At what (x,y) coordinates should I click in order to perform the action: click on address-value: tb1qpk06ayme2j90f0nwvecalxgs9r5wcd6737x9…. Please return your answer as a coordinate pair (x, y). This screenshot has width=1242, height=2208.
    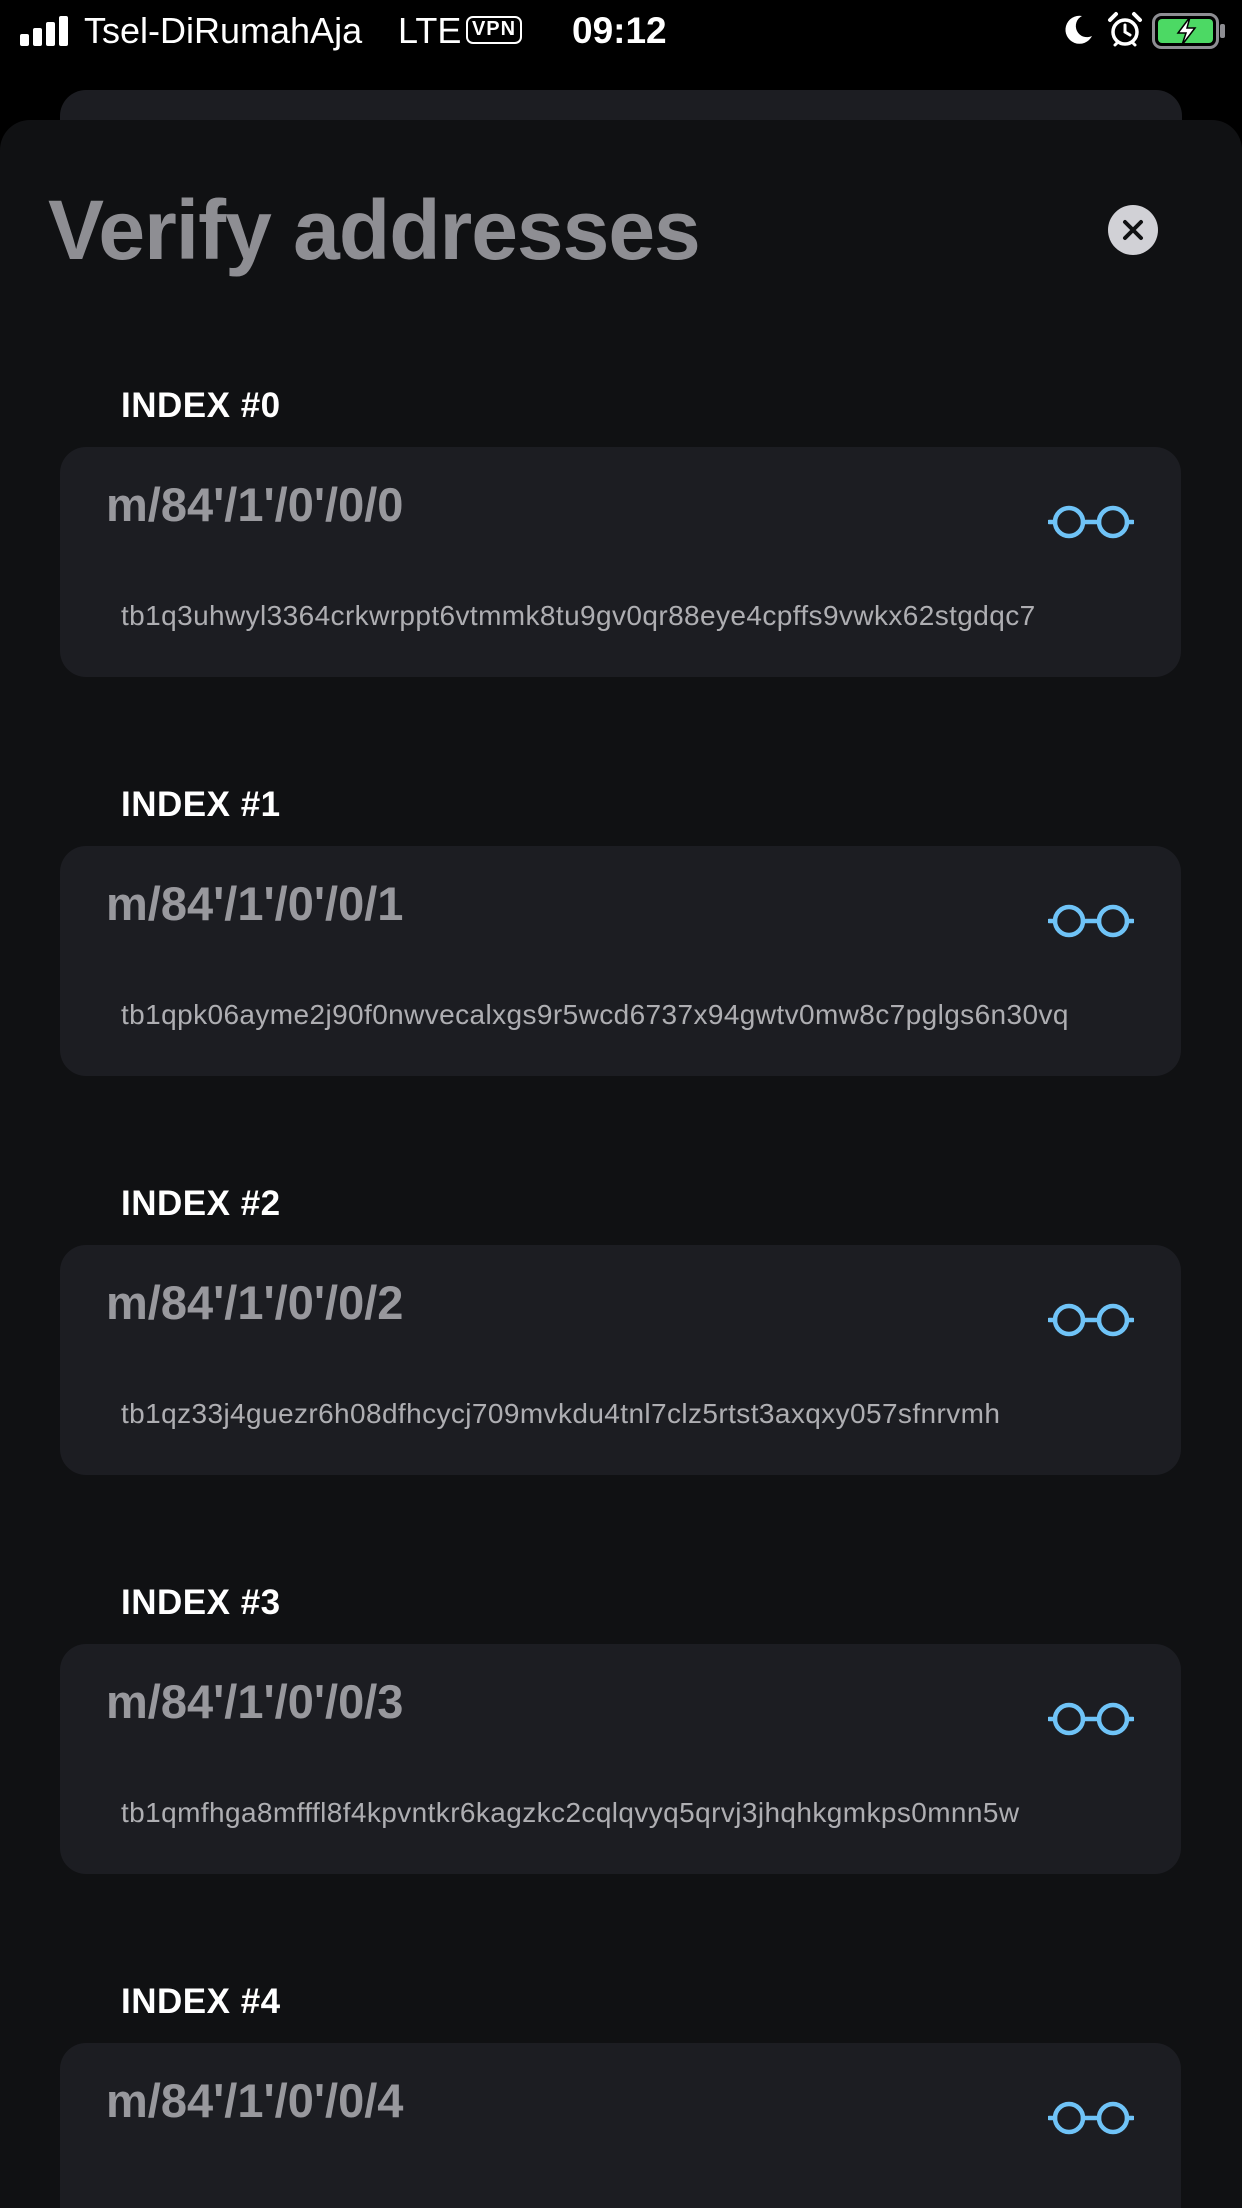
    Looking at the image, I should click on (595, 1014).